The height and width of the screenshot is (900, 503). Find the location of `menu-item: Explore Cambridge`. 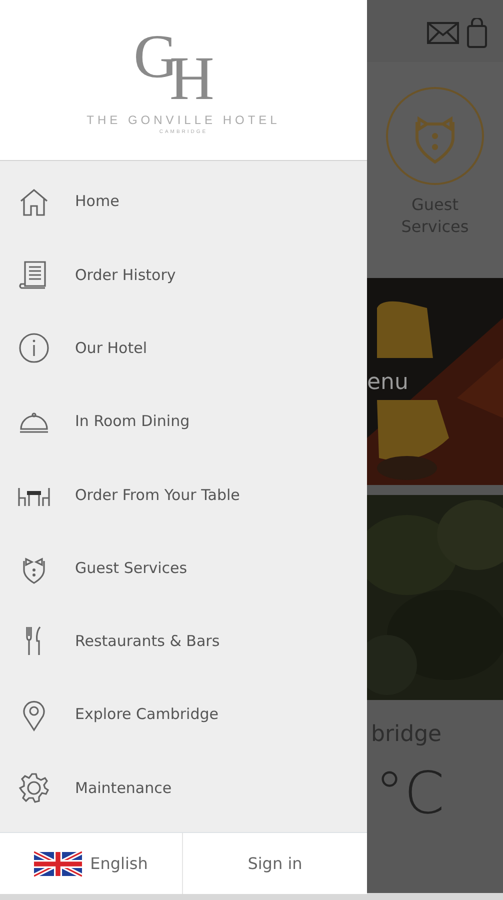

menu-item: Explore Cambridge is located at coordinates (183, 715).